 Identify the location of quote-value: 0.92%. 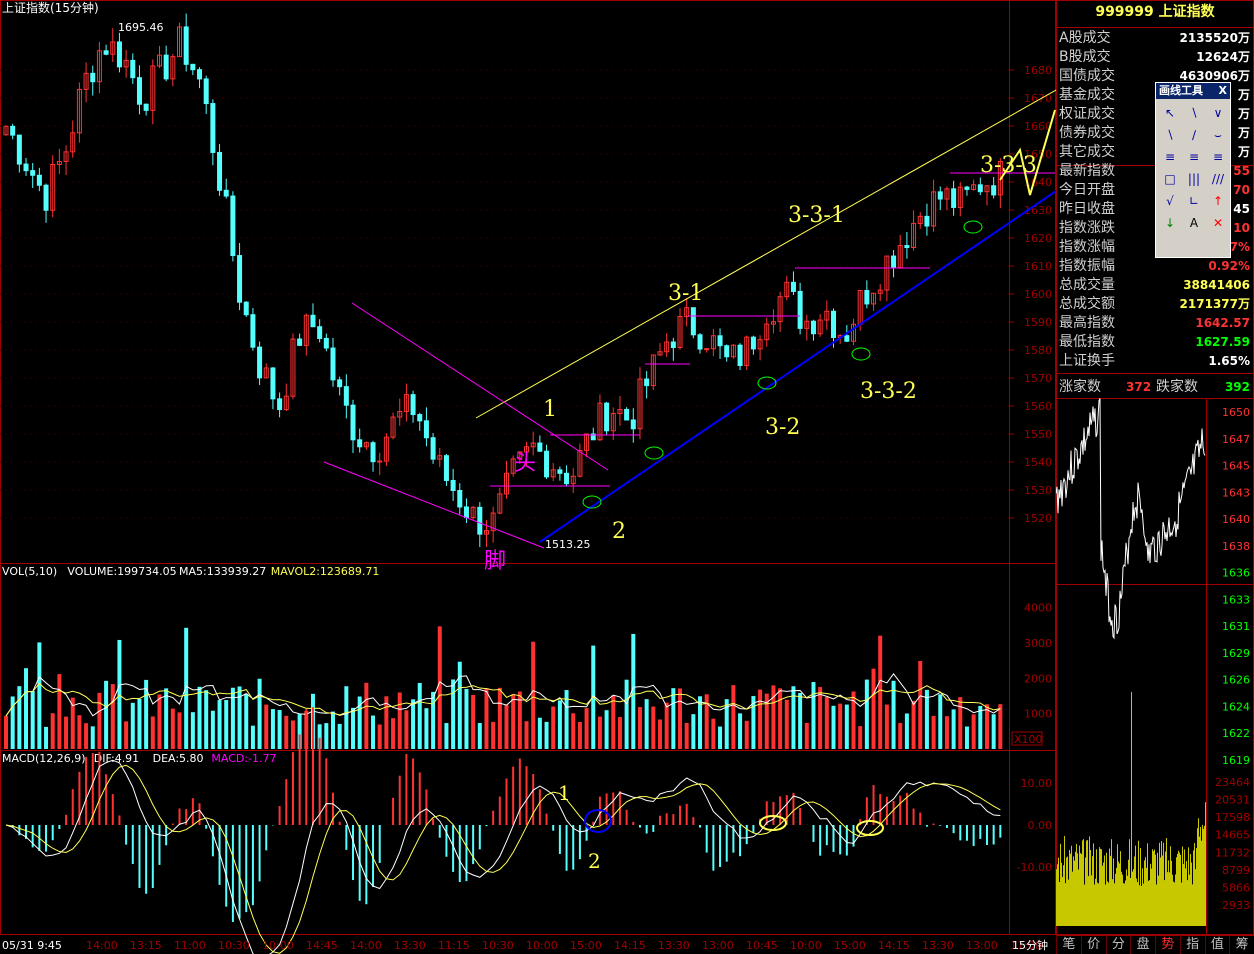
(1229, 266).